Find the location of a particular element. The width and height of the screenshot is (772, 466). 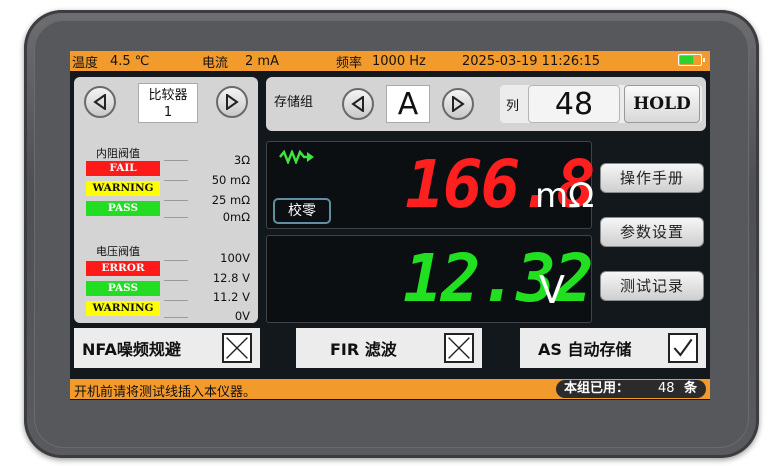

column-panel: 列 48 HOLD is located at coordinates (601, 104).